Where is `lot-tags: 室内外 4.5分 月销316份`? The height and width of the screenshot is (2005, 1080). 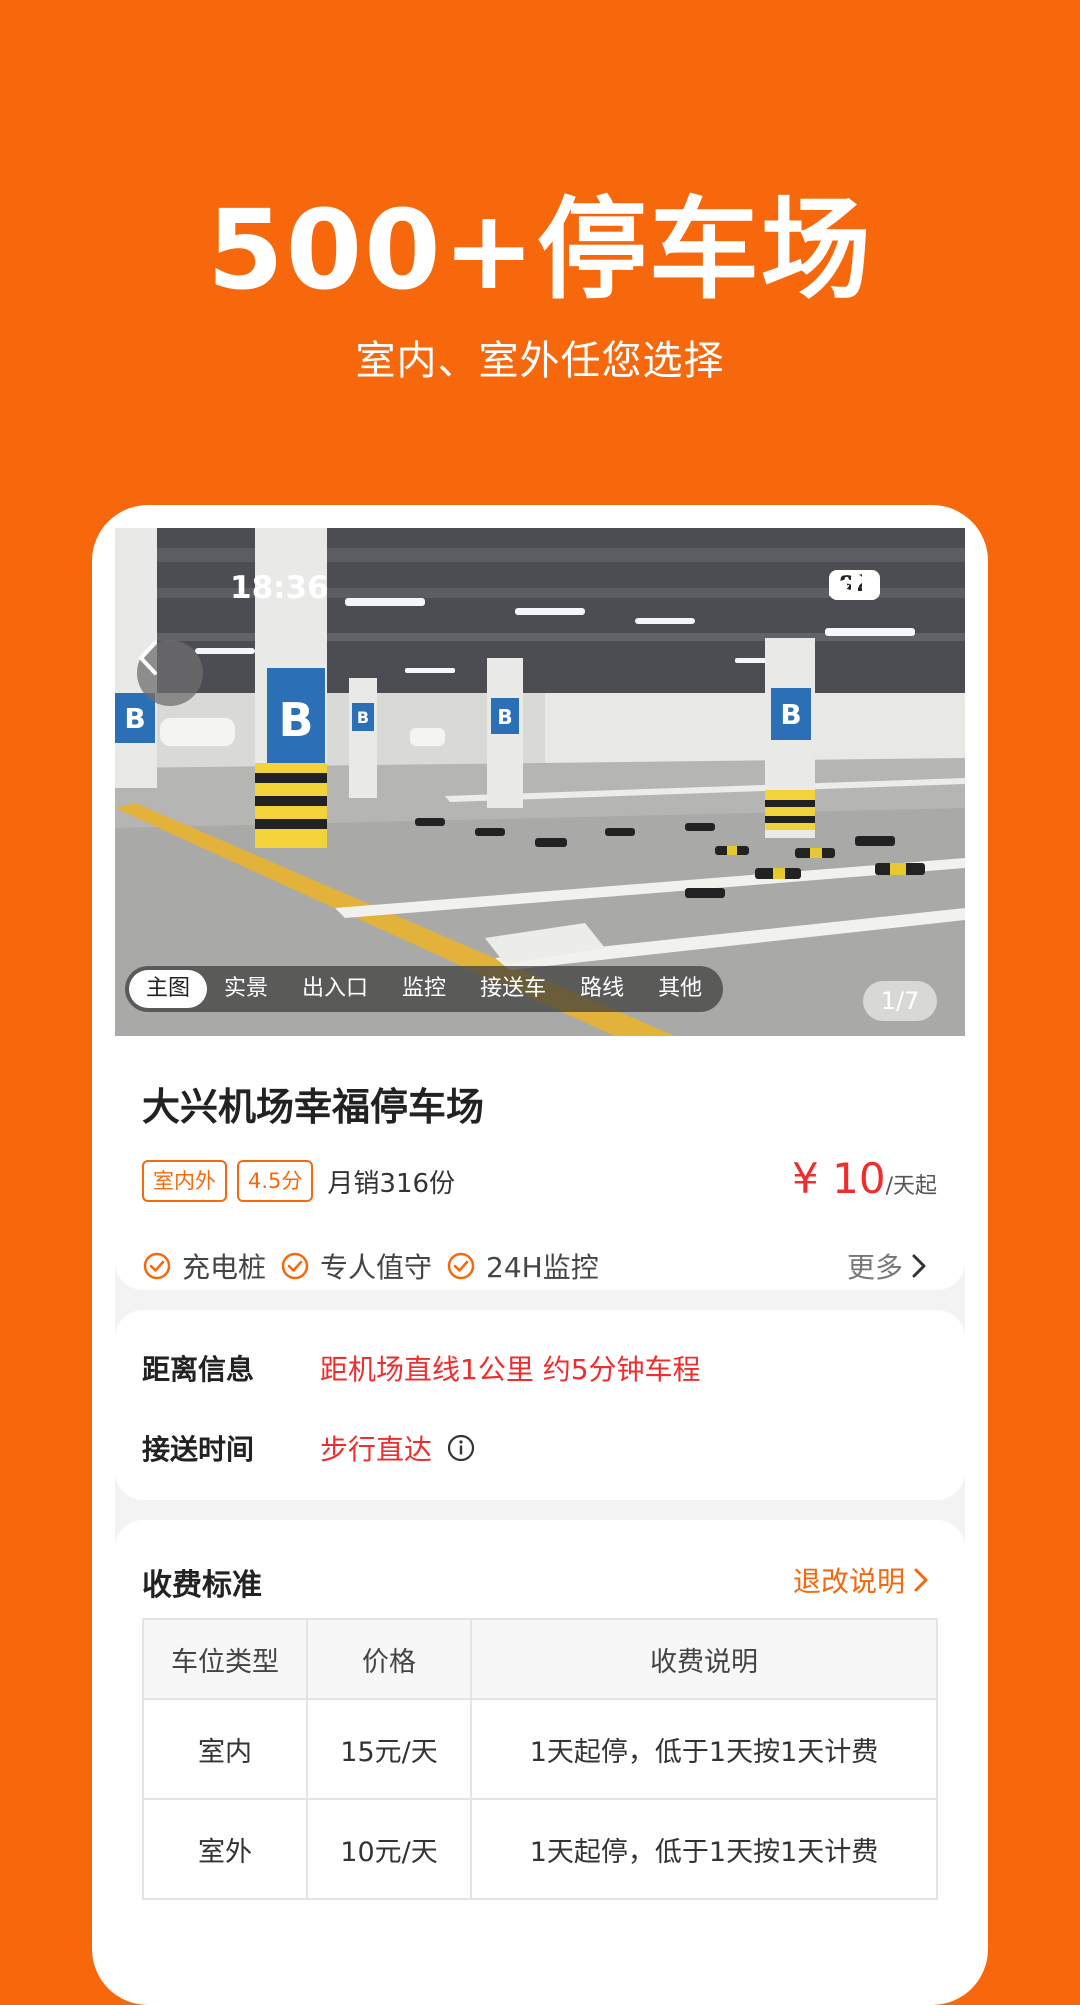 lot-tags: 室内外 4.5分 月销316份 is located at coordinates (298, 1181).